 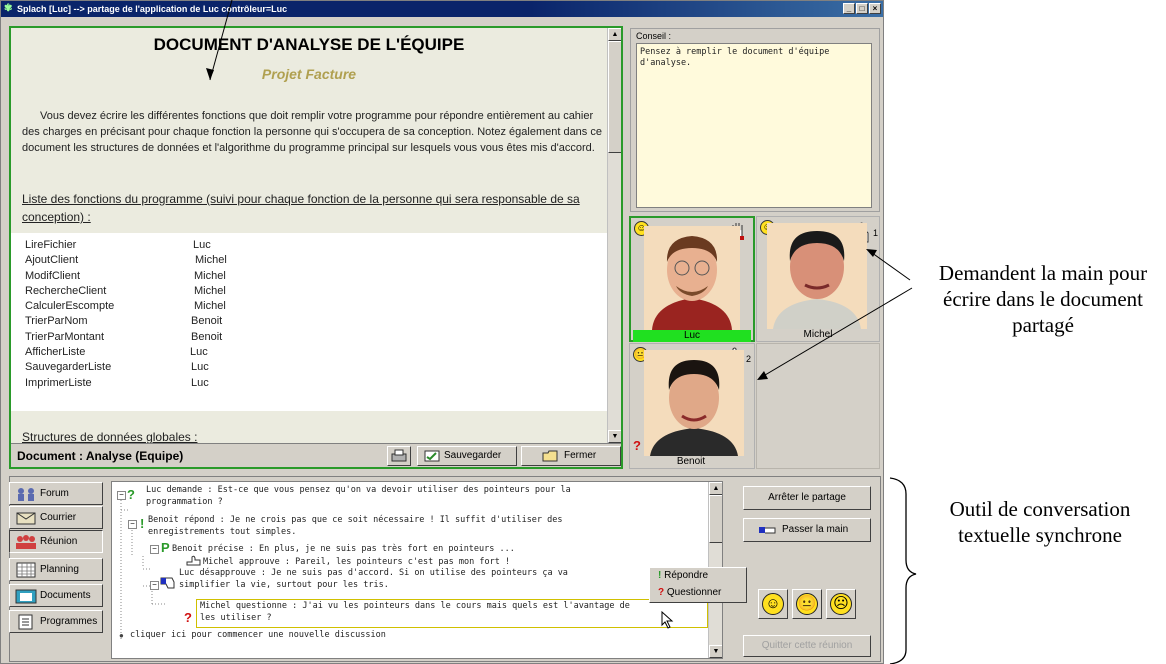 I want to click on annotation-brace, so click(x=903, y=570).